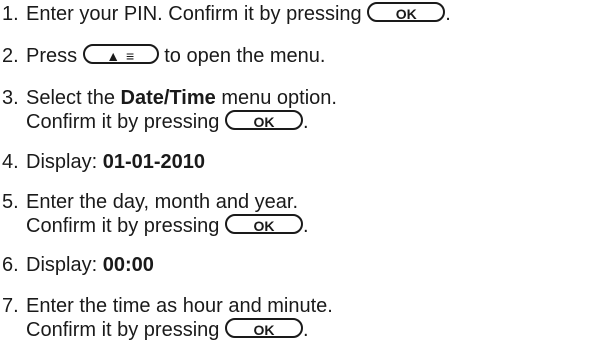 The width and height of the screenshot is (608, 357). What do you see at coordinates (154, 162) in the screenshot?
I see `display-value: 01-01-2010` at bounding box center [154, 162].